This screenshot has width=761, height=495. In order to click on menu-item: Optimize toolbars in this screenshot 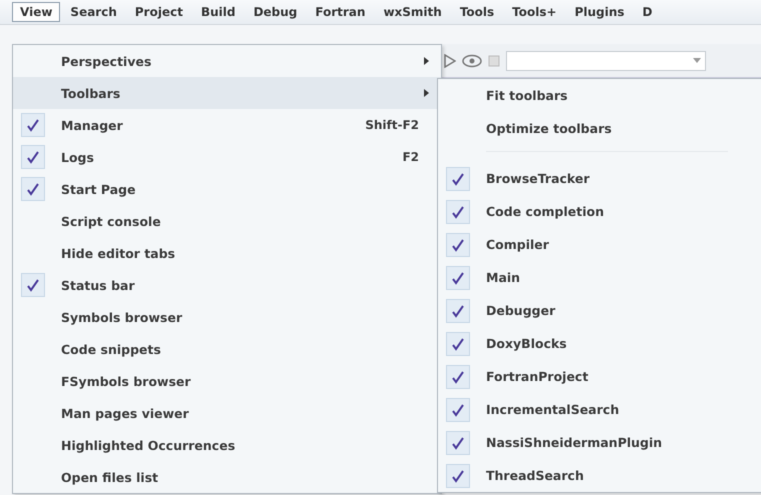, I will do `click(599, 128)`.